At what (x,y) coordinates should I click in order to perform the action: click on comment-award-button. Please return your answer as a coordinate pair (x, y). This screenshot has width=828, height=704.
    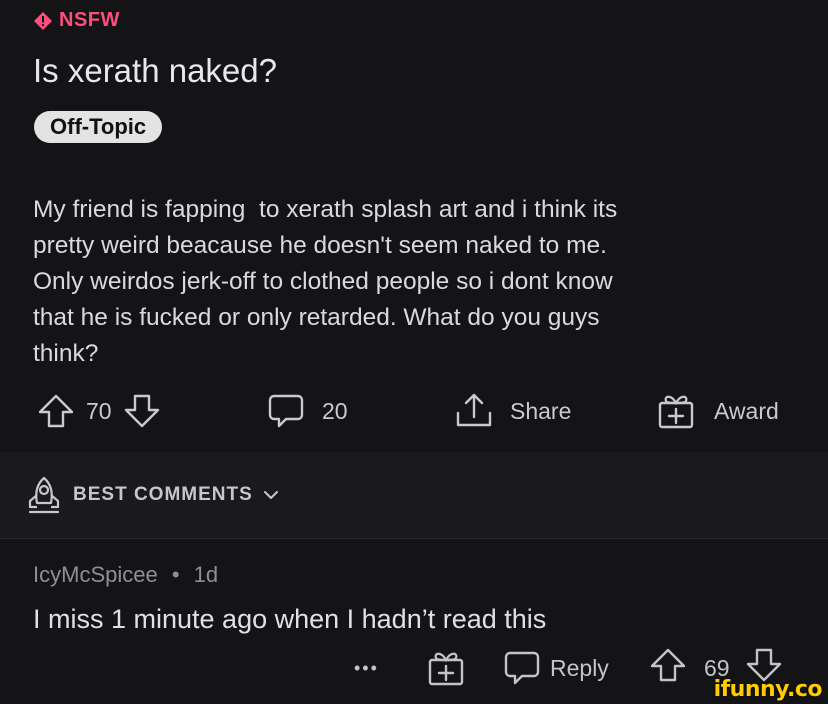
    Looking at the image, I should click on (446, 668).